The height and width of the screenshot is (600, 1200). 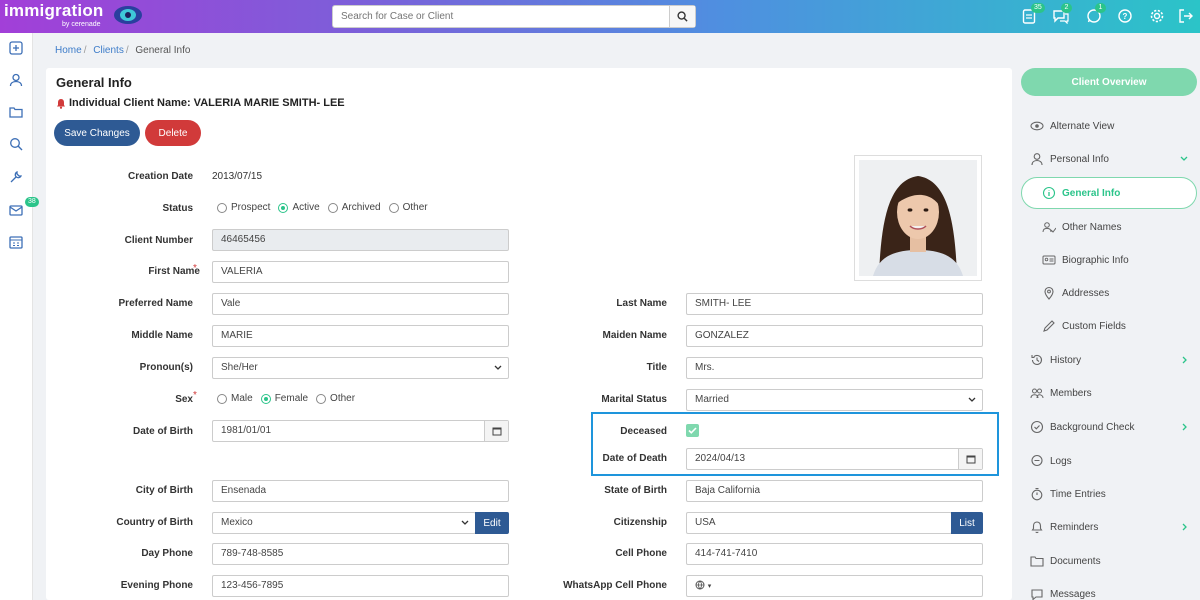 What do you see at coordinates (1037, 527) in the screenshot?
I see `bell-icon` at bounding box center [1037, 527].